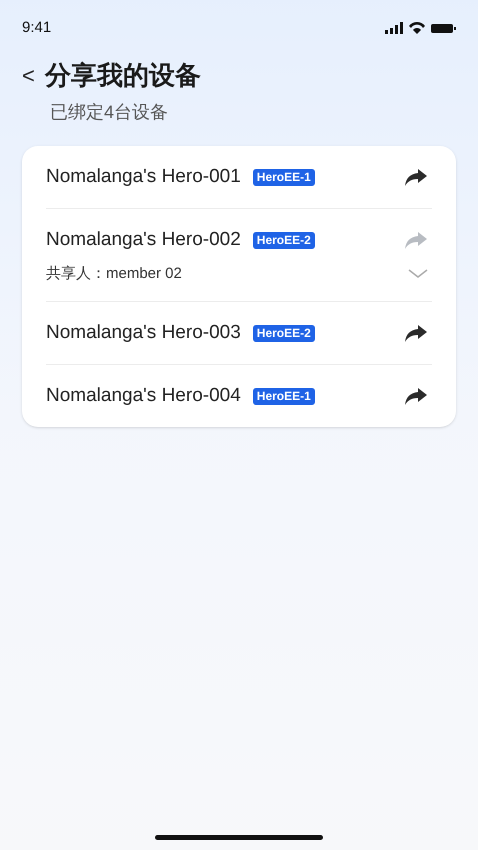 The image size is (478, 850). Describe the element at coordinates (418, 274) in the screenshot. I see `chevron-icon` at that location.